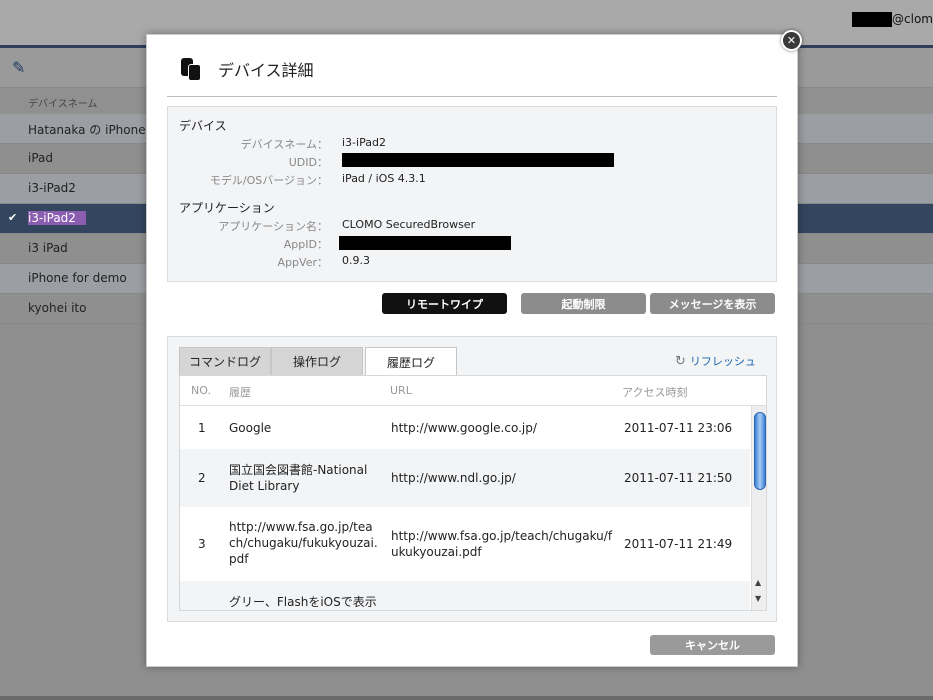 The height and width of the screenshot is (700, 933). What do you see at coordinates (303, 602) in the screenshot?
I see `row-title: グリー、FlashをiOSで表示` at bounding box center [303, 602].